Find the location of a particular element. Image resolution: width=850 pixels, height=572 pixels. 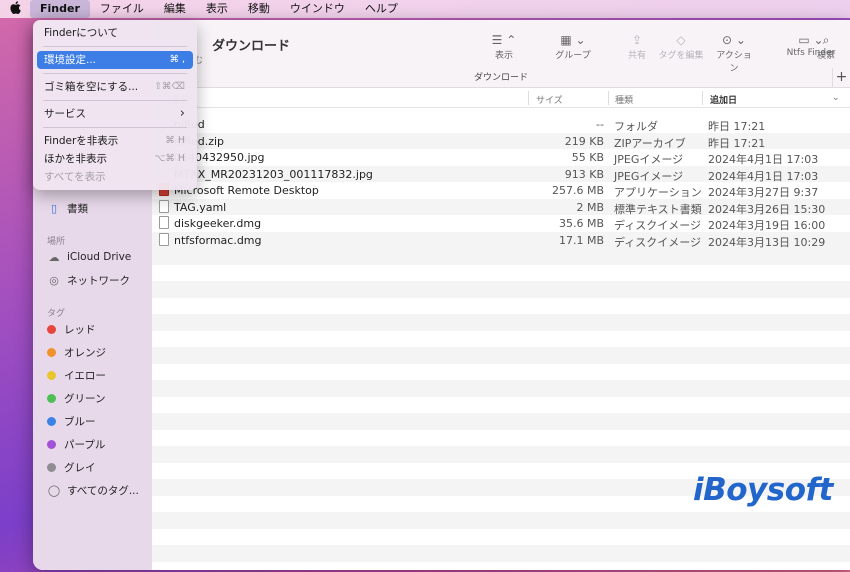

file-row: nified.zip 219 KB ZIPアーカイブ 昨日 17:21 is located at coordinates (501, 141).